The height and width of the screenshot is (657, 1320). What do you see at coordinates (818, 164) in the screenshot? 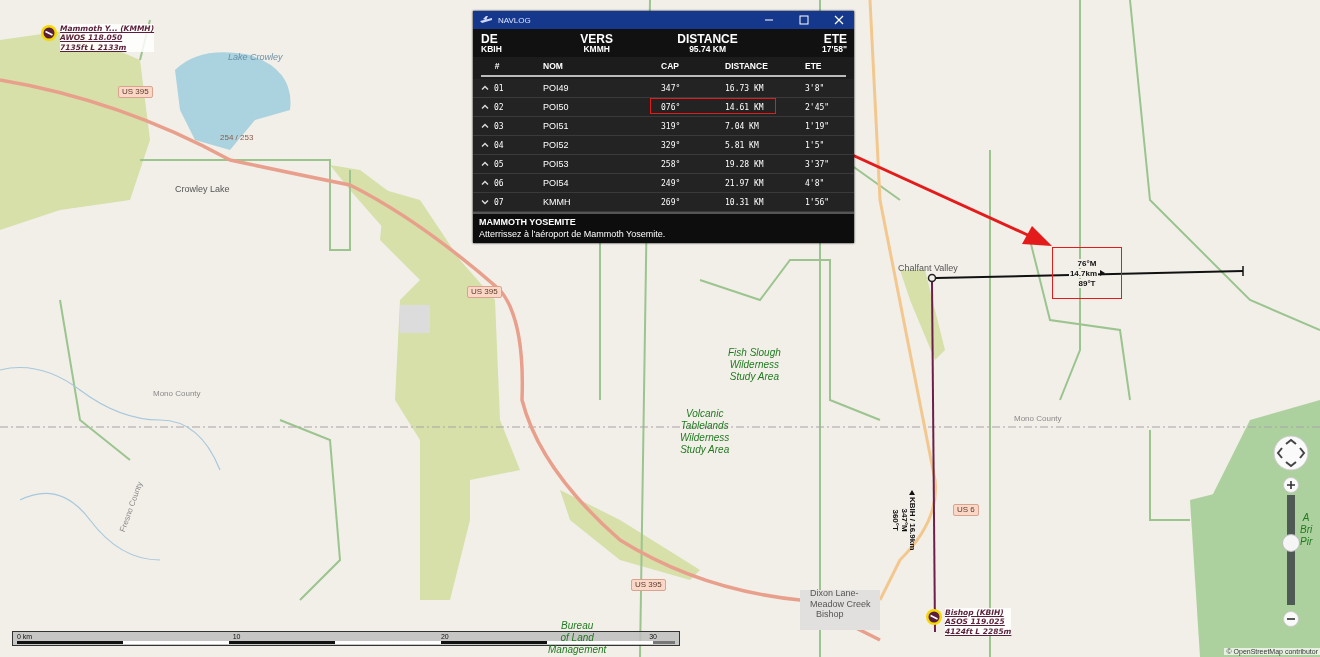
I see `table-cell-text: 3'37"` at bounding box center [818, 164].